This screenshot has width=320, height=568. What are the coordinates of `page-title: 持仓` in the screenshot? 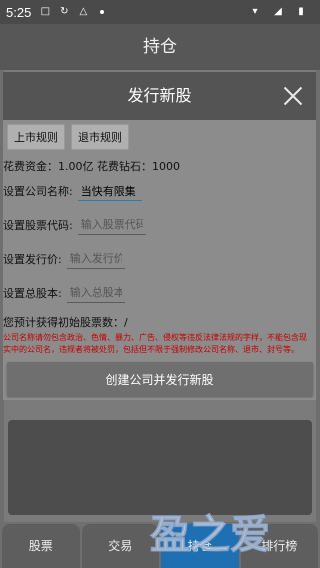 It's located at (160, 47).